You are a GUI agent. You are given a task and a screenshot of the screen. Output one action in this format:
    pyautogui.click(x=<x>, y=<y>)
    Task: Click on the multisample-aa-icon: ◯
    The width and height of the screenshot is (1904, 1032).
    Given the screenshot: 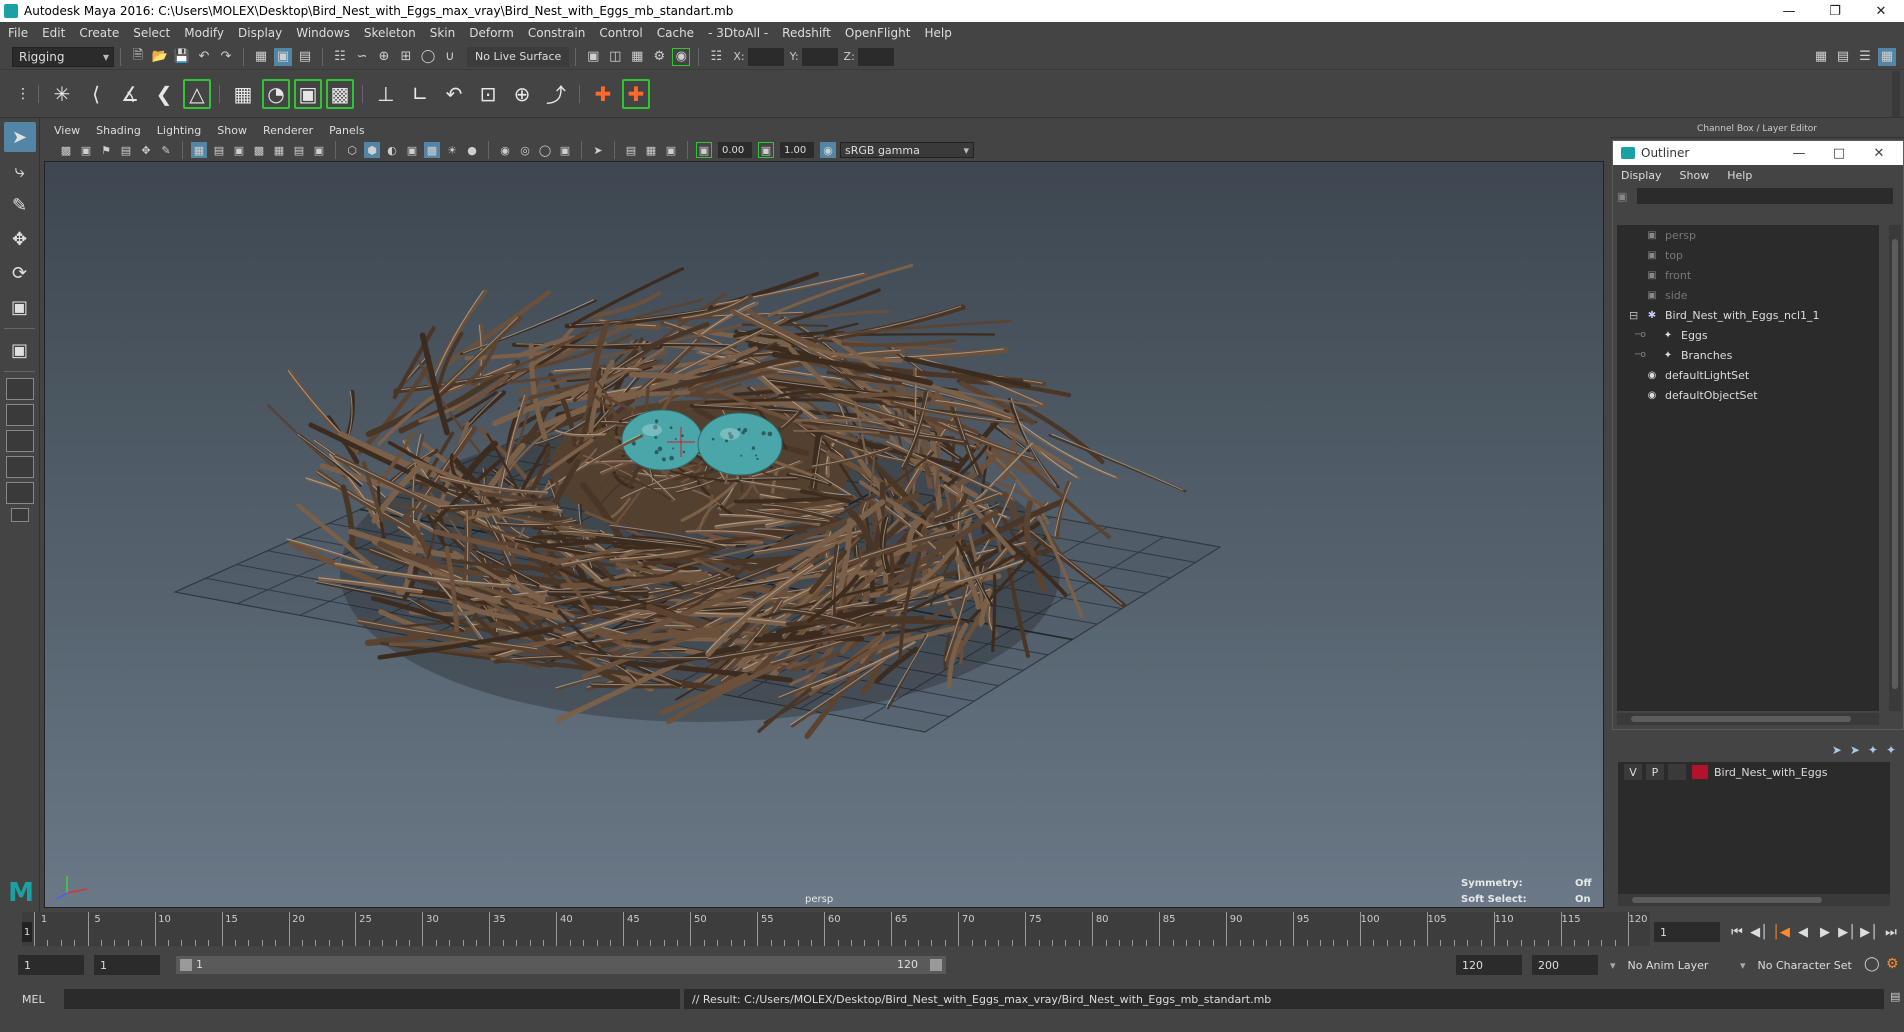 What is the action you would take?
    pyautogui.click(x=545, y=150)
    